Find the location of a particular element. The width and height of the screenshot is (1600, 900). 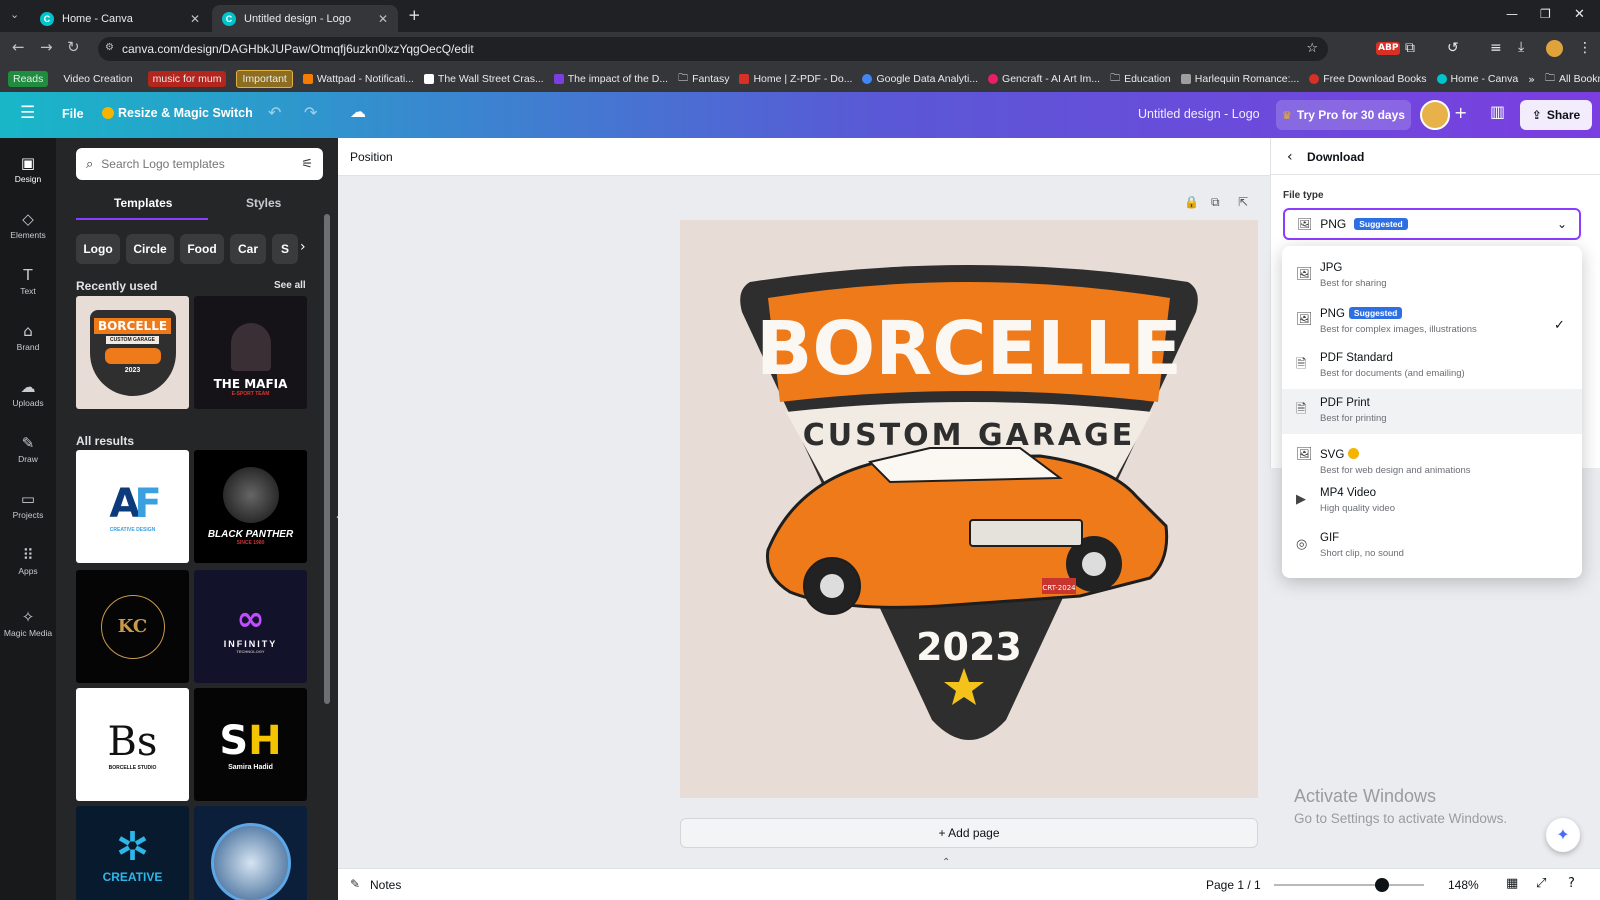

filter-chip: Logo is located at coordinates (98, 249).